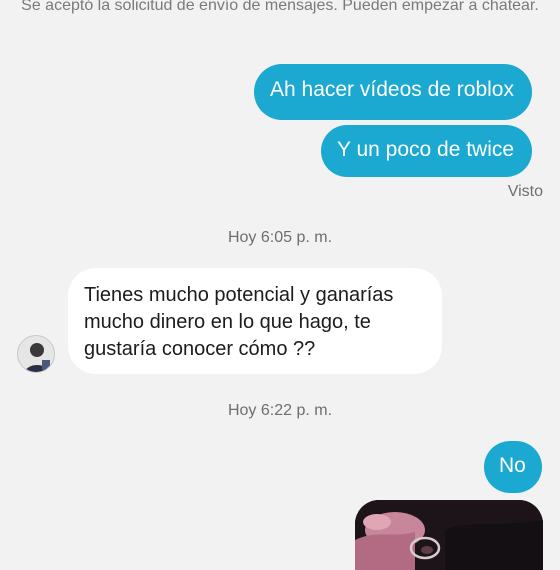 Image resolution: width=560 pixels, height=570 pixels. I want to click on seen-status: Visto, so click(525, 191).